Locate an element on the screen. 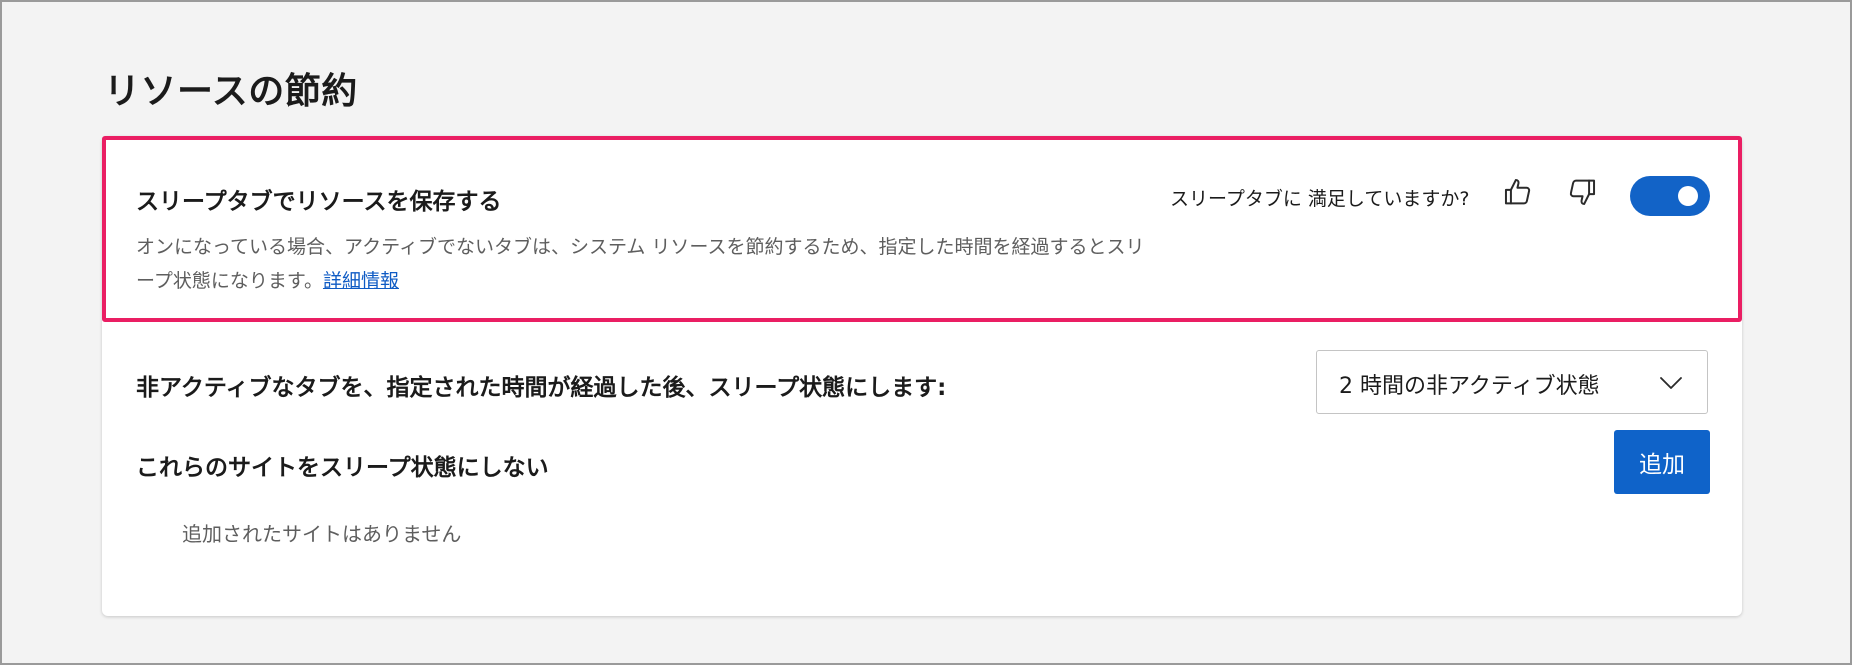 The width and height of the screenshot is (1852, 665). inactive-timeout-select: 2 時間の非アクティブ状態 is located at coordinates (1512, 382).